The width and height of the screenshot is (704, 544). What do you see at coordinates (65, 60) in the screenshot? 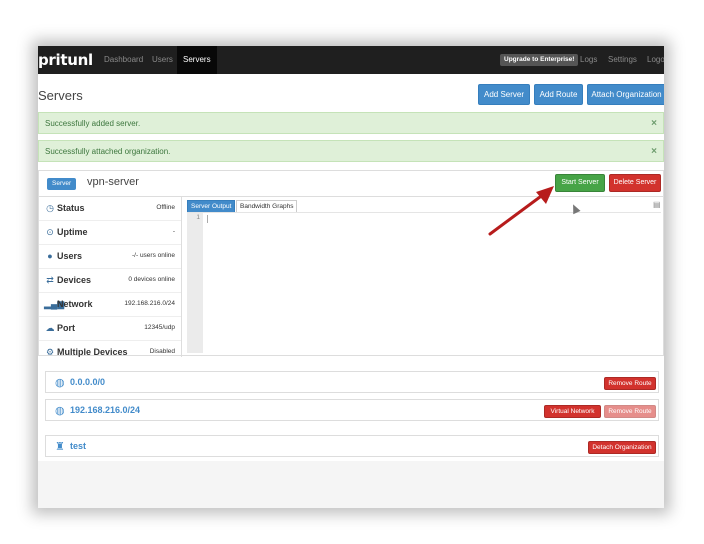
I see `brand-logo: pritunl` at bounding box center [65, 60].